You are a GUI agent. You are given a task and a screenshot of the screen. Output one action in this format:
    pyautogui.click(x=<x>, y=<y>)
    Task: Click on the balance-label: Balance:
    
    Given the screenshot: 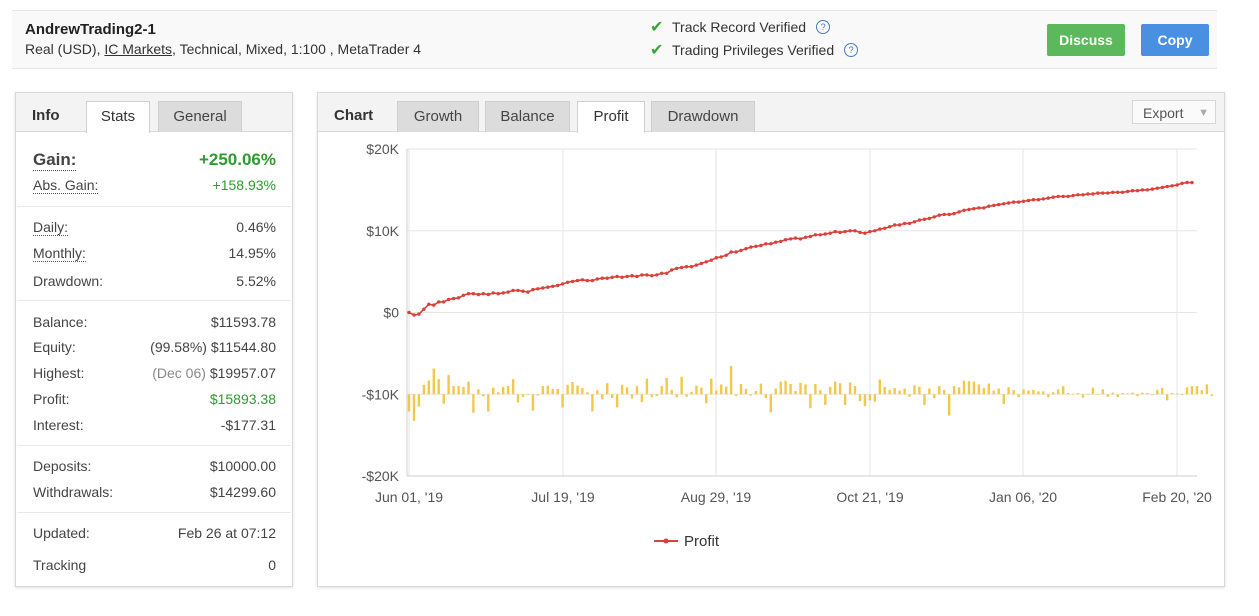 What is the action you would take?
    pyautogui.click(x=60, y=322)
    